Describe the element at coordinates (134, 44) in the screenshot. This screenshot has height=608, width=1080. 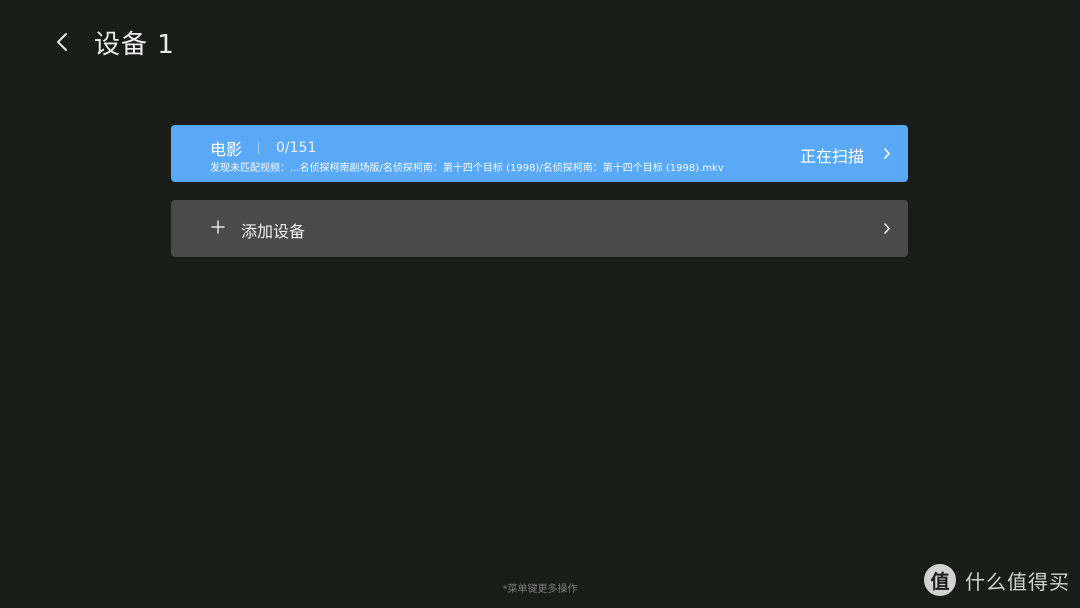
I see `page-title: 设备 1` at that location.